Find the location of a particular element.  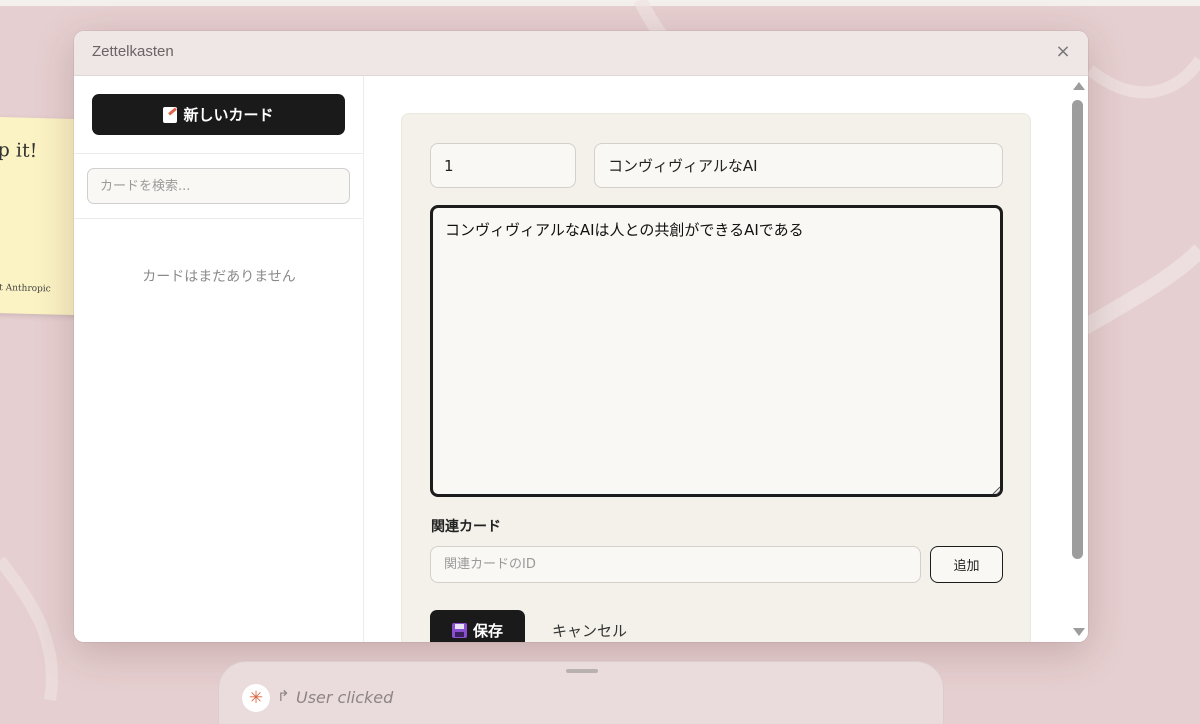

scroll-thumb is located at coordinates (1077, 329).